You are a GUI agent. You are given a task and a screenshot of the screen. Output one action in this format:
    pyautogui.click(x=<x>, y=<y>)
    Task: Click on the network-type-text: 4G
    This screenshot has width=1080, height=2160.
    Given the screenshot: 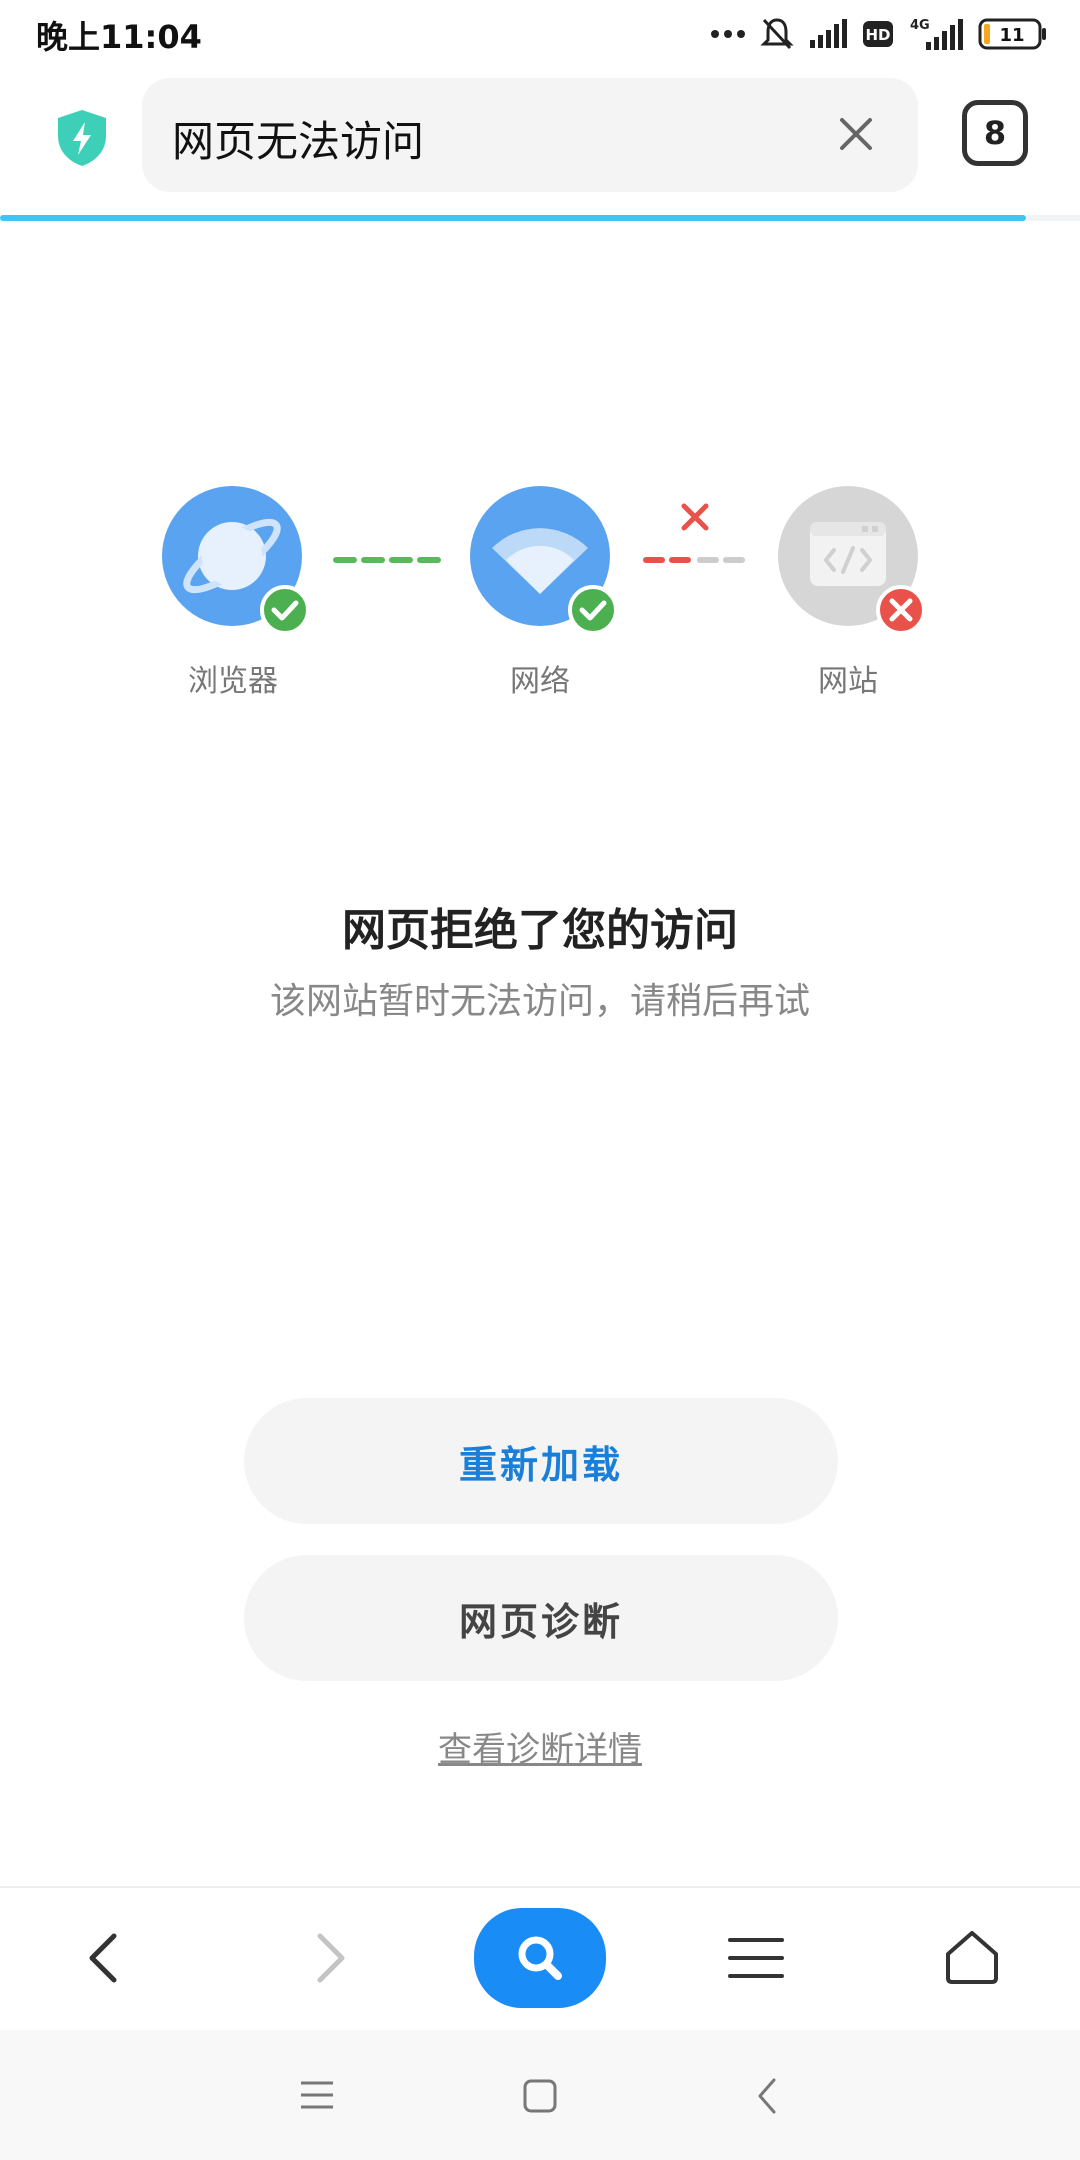 What is the action you would take?
    pyautogui.click(x=920, y=25)
    